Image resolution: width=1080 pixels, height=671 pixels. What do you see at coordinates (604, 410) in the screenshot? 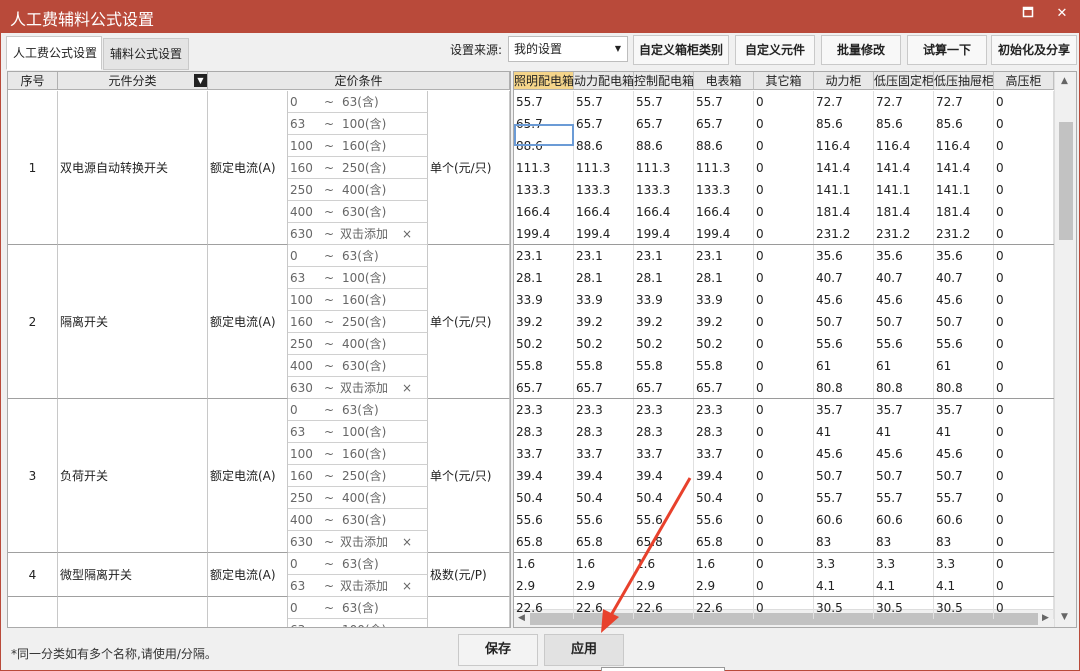
I see `grid-cell: 23.3` at bounding box center [604, 410].